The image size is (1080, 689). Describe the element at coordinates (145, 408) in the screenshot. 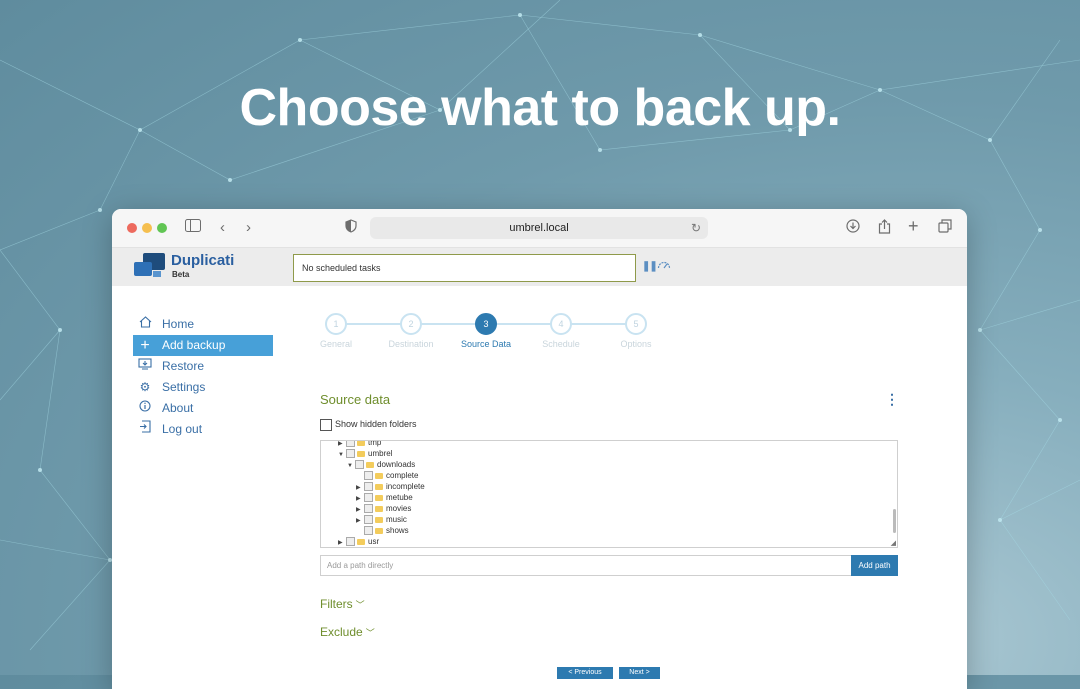

I see `info-icon` at that location.